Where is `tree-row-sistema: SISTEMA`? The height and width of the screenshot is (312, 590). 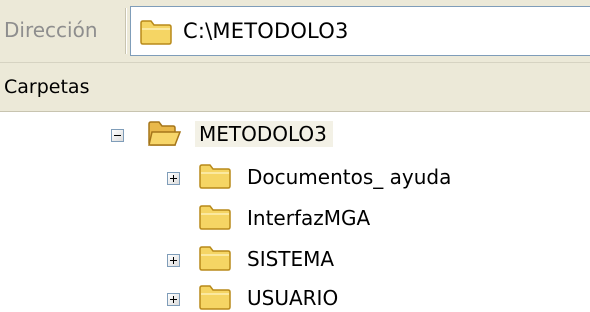
tree-row-sistema: SISTEMA is located at coordinates (295, 259).